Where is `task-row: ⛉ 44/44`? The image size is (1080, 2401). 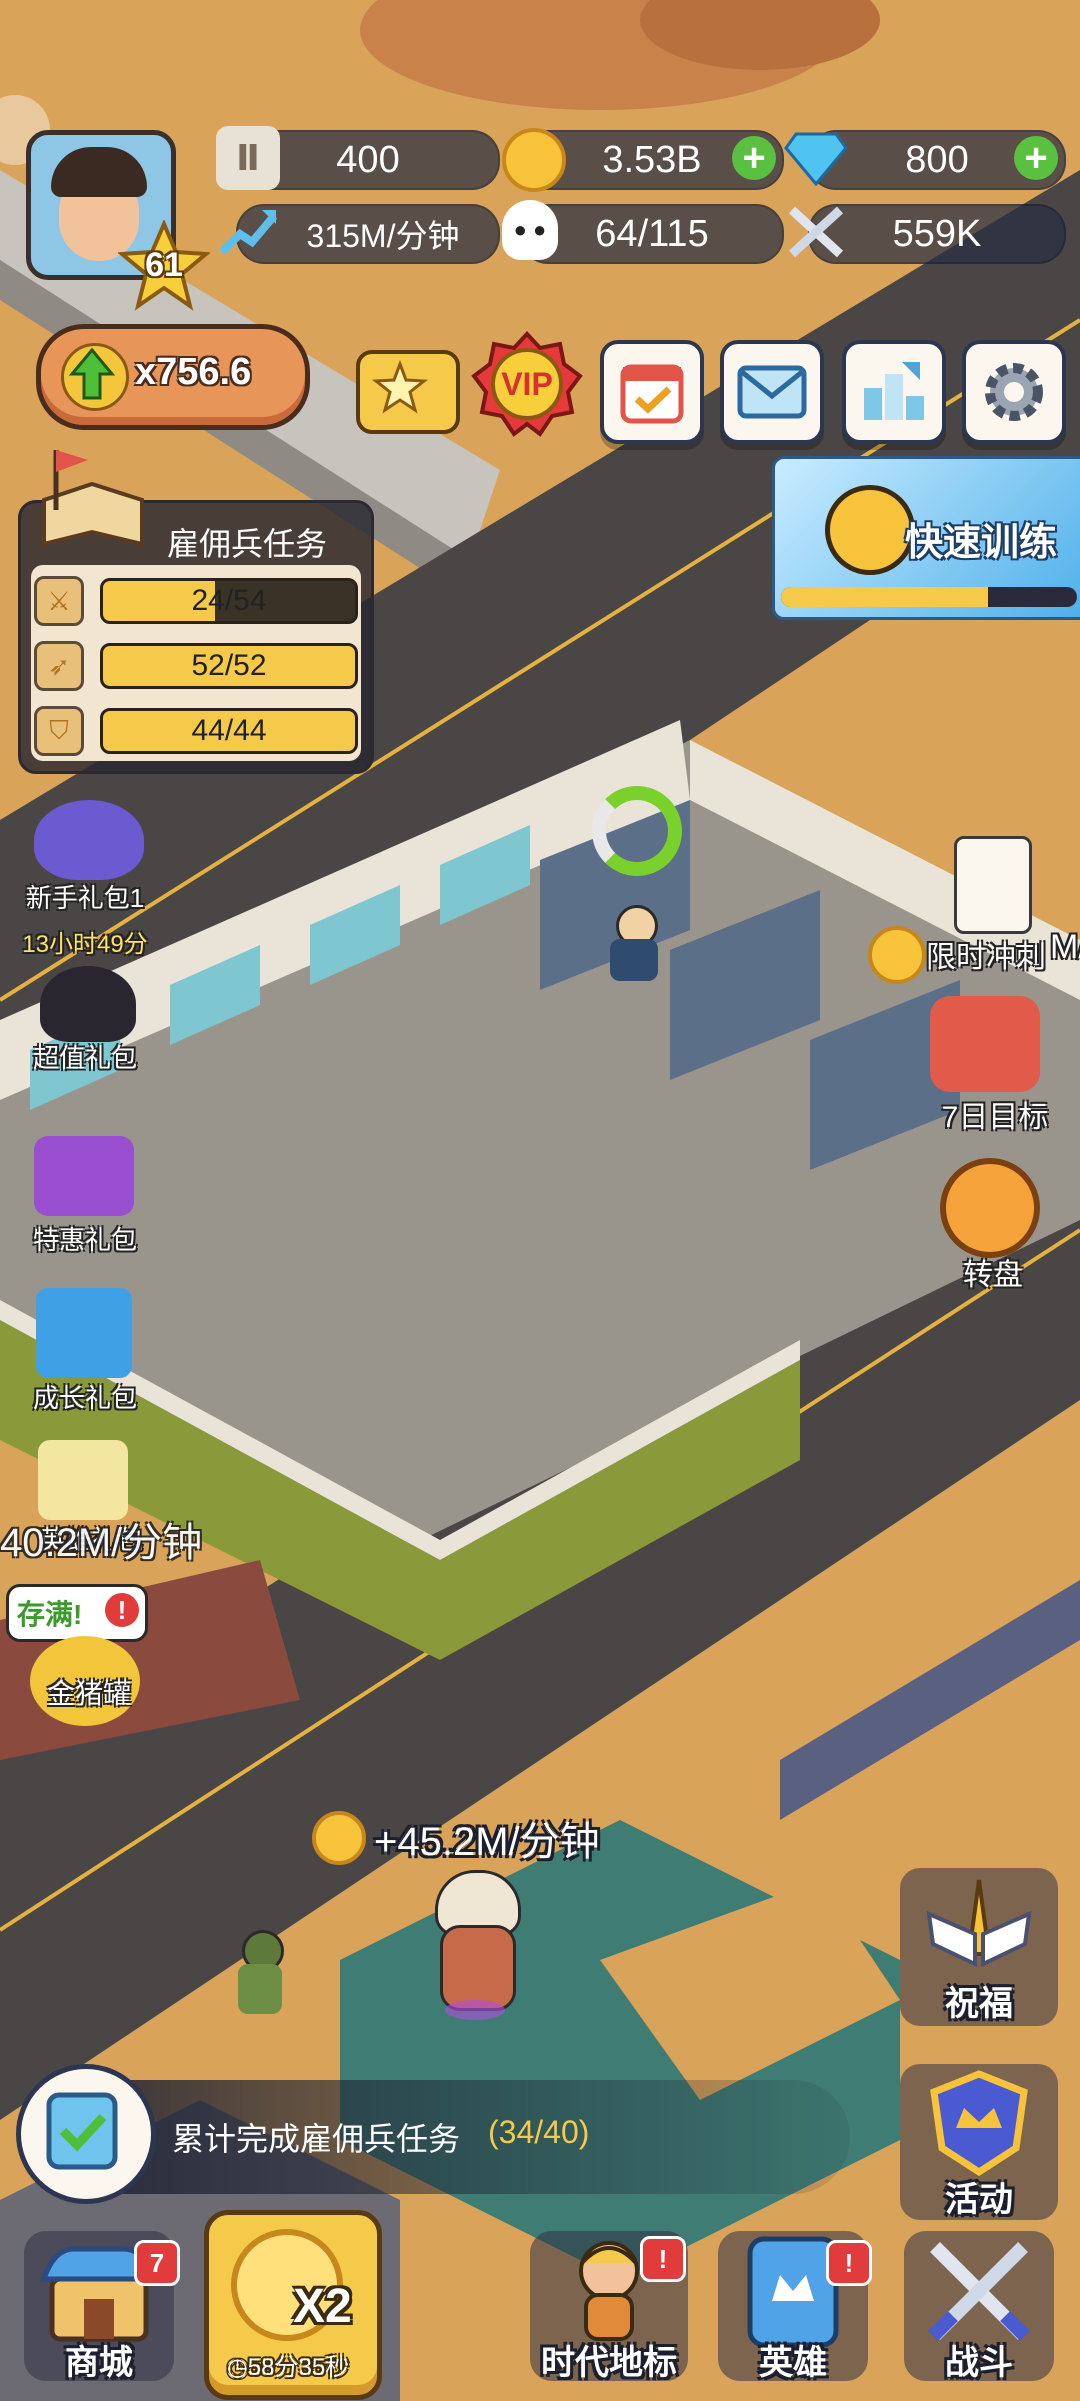
task-row: ⛉ 44/44 is located at coordinates (196, 729).